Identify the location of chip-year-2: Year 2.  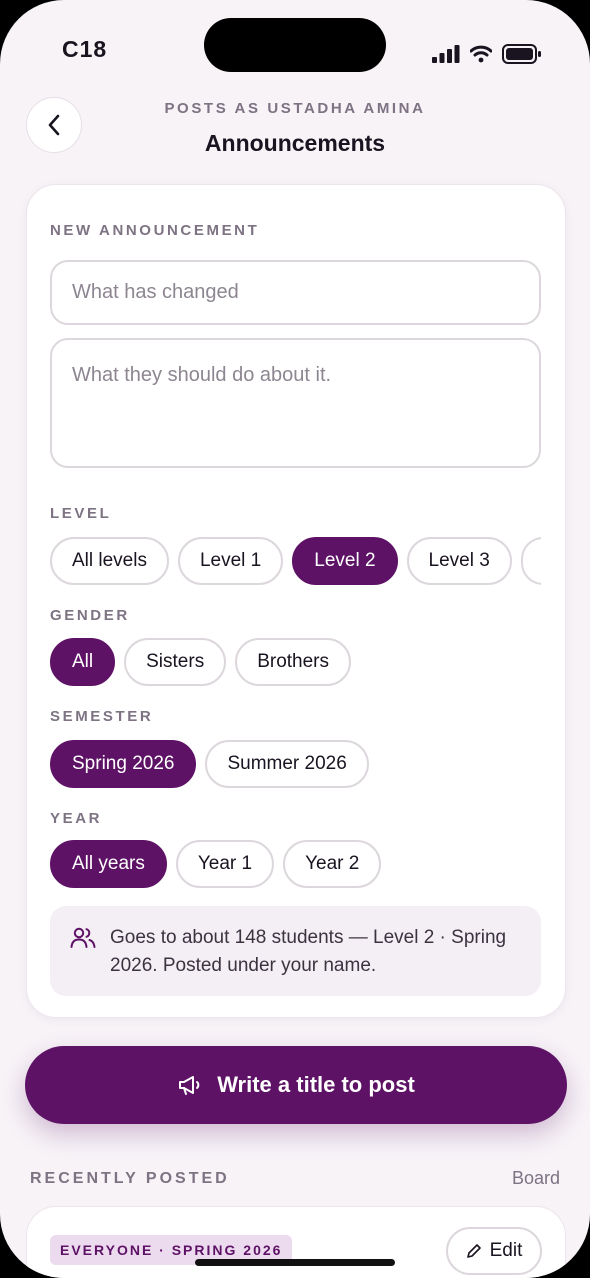
(332, 864).